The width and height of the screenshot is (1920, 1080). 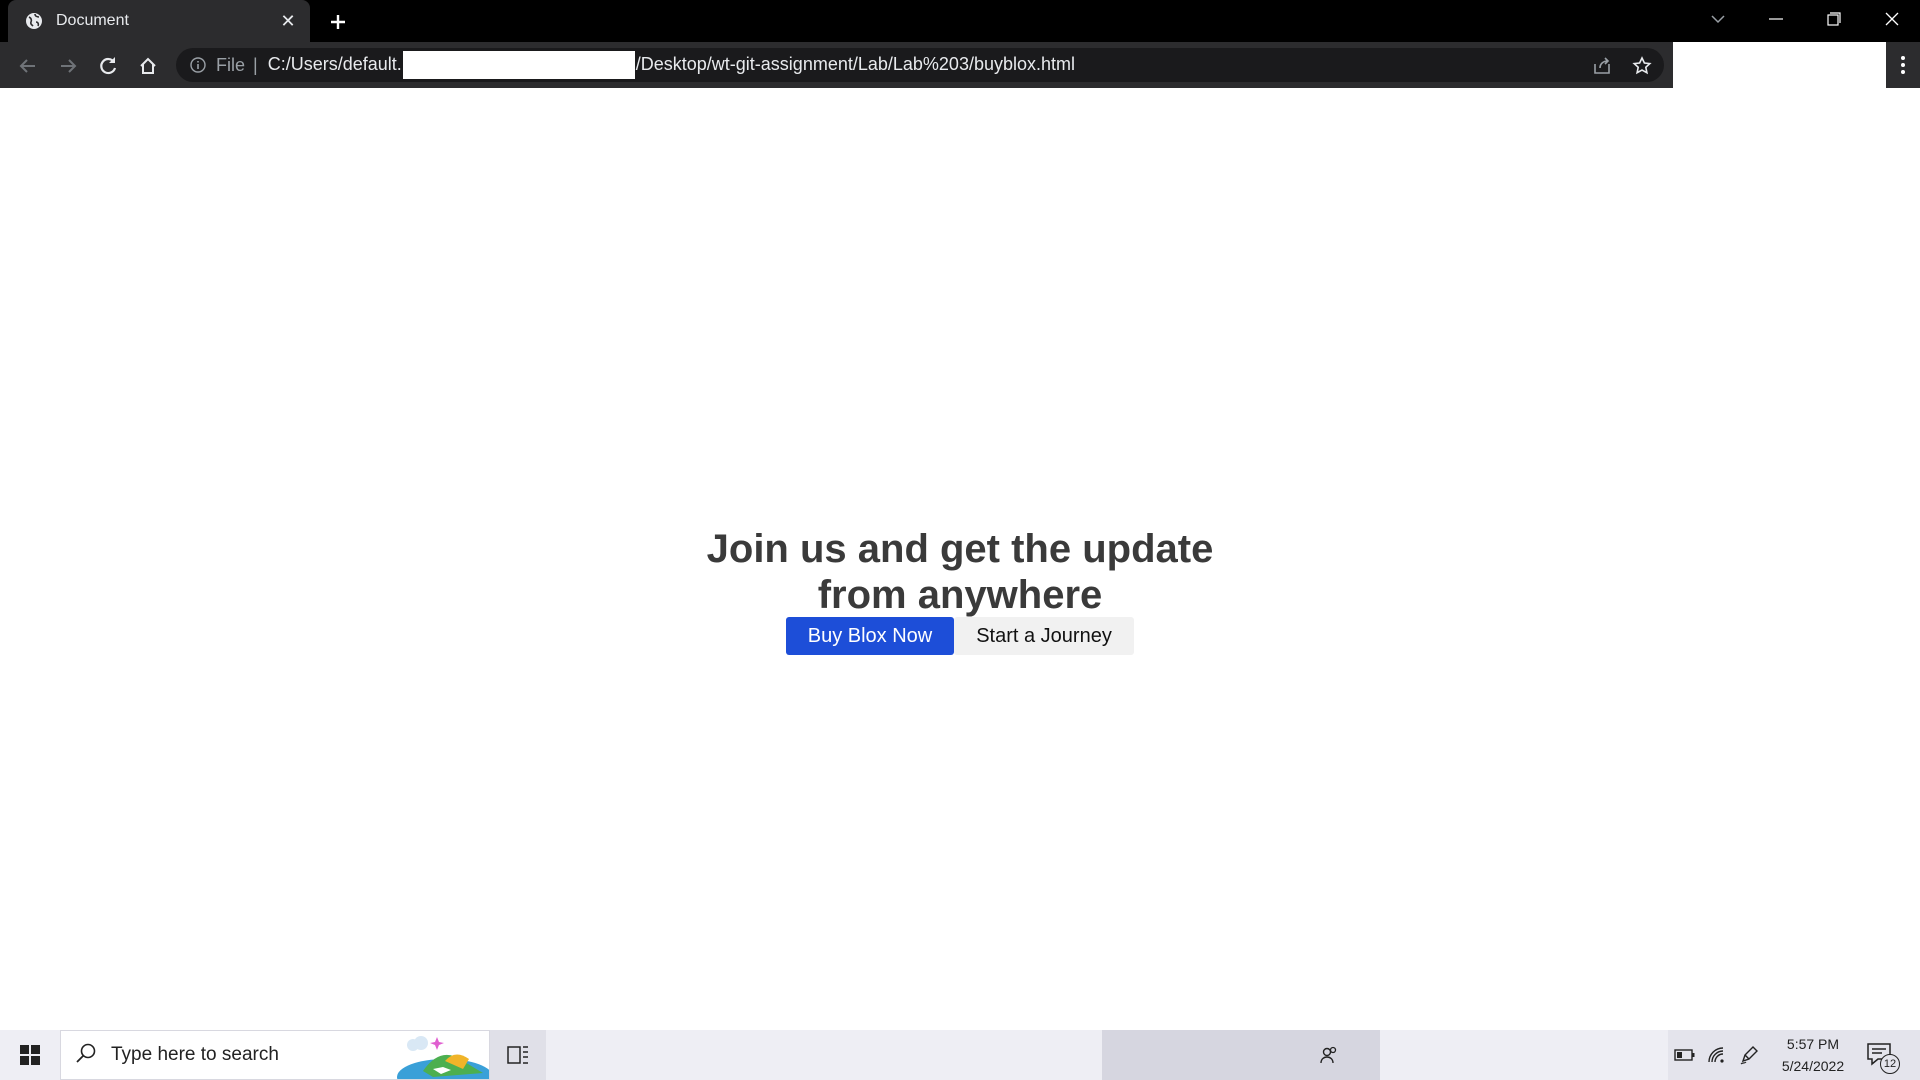 I want to click on search-placeholder: Type here to search, so click(x=195, y=1054).